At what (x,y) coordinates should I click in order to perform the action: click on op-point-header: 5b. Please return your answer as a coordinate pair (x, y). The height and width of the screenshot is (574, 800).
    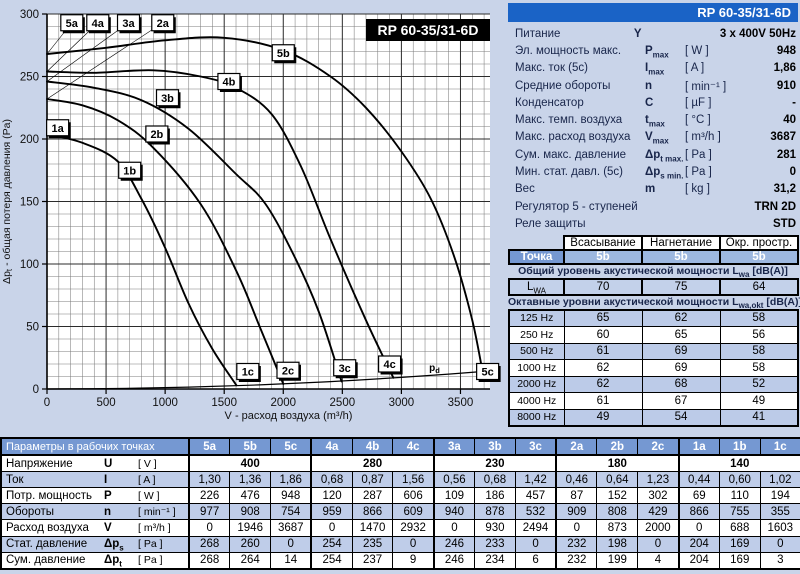
    Looking at the image, I should click on (250, 447).